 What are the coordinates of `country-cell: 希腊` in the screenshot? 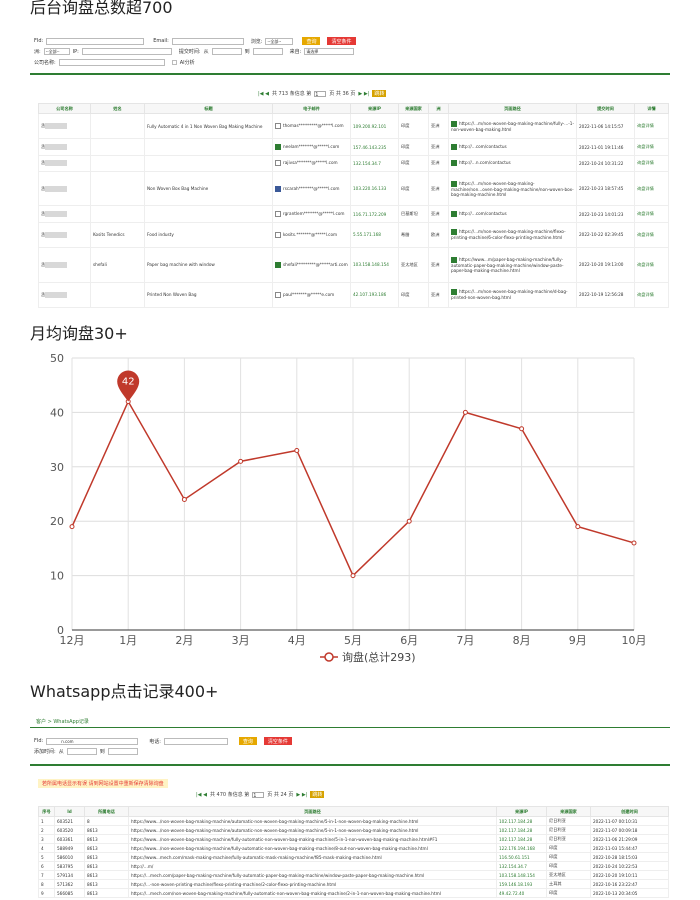 It's located at (413, 235).